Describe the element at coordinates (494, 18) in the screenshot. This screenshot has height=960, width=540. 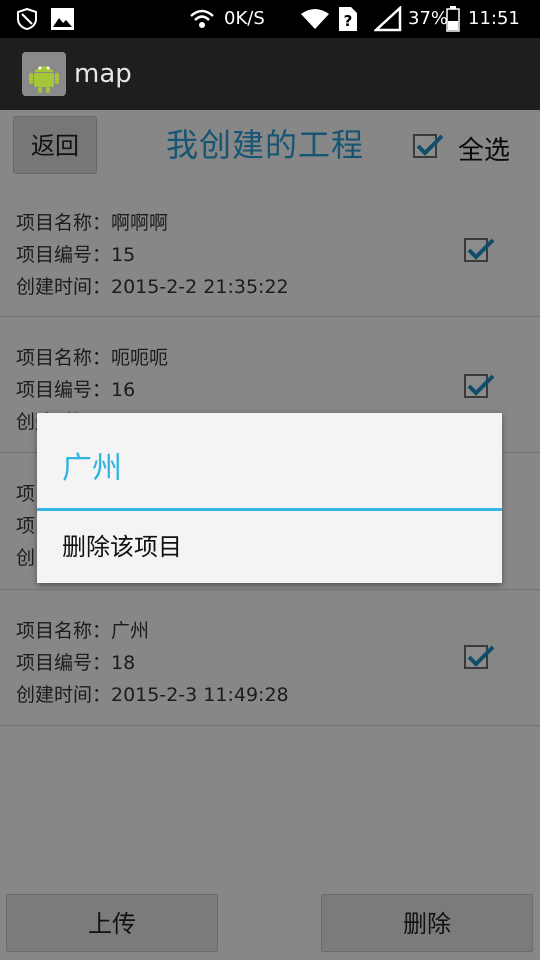
I see `clock: 11:51` at that location.